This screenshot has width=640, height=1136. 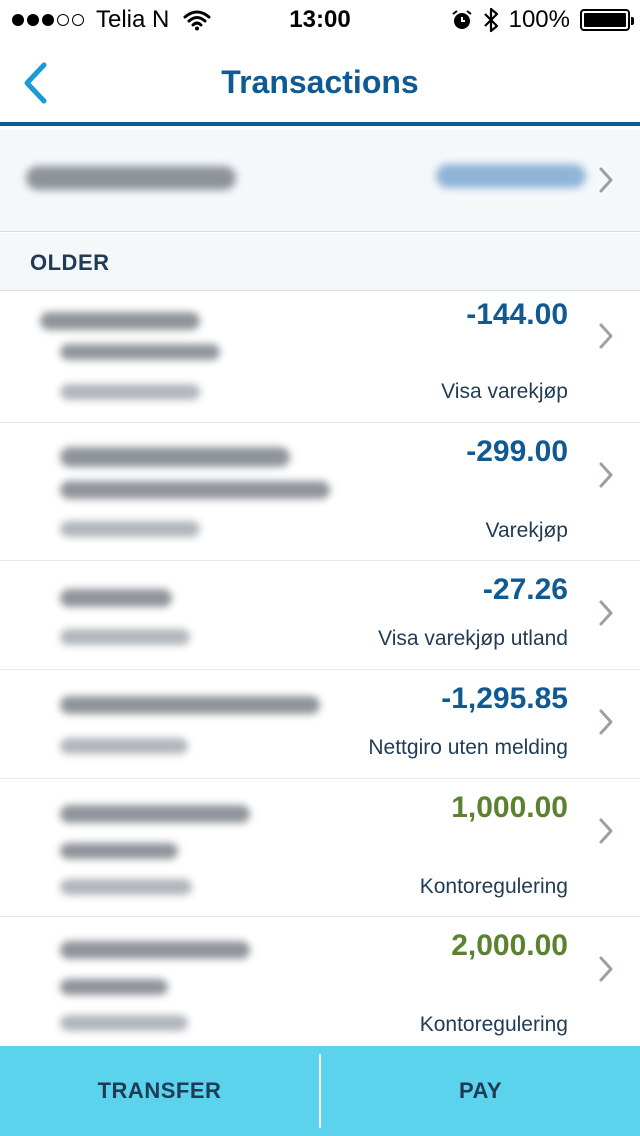 What do you see at coordinates (320, 181) in the screenshot?
I see `account-selector` at bounding box center [320, 181].